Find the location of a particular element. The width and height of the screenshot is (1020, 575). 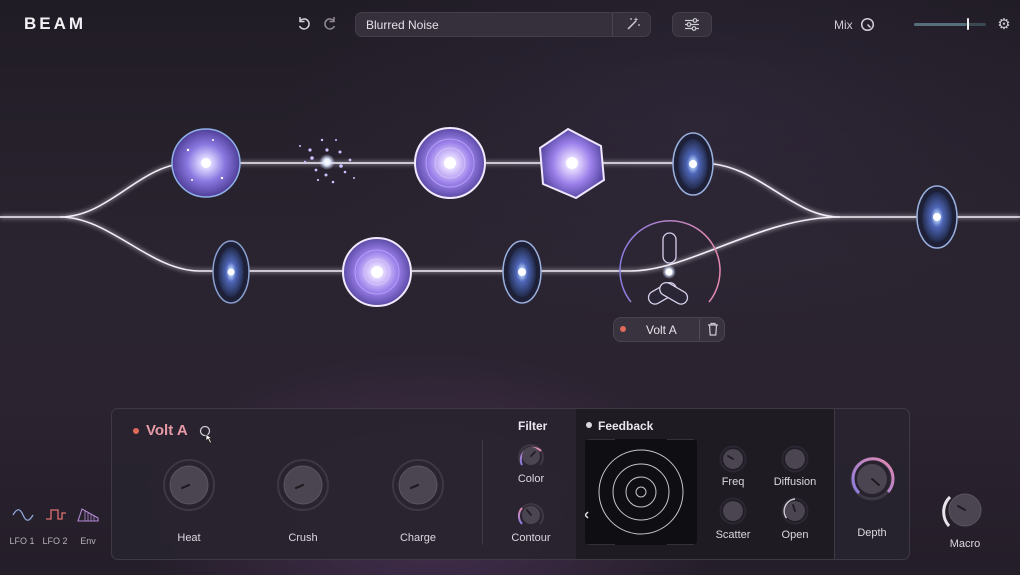

modulator-label: LFO 1 is located at coordinates (22, 541).